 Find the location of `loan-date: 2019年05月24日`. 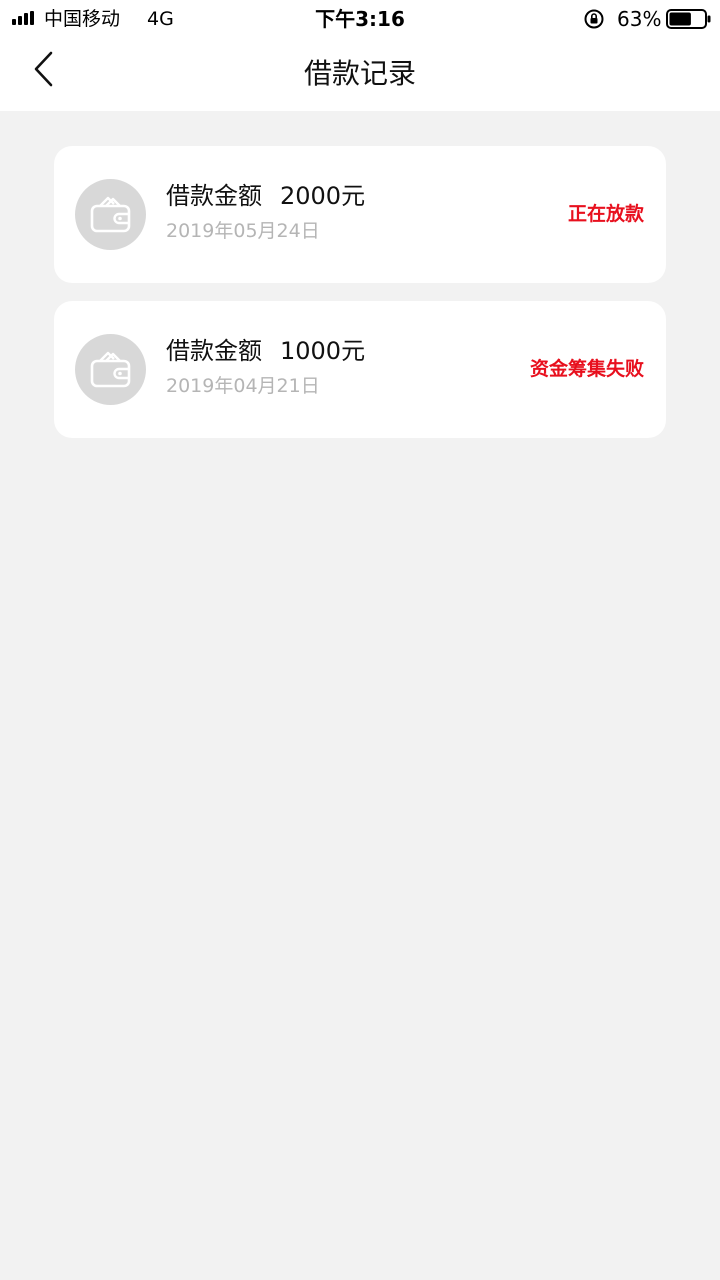

loan-date: 2019年05月24日 is located at coordinates (243, 231).